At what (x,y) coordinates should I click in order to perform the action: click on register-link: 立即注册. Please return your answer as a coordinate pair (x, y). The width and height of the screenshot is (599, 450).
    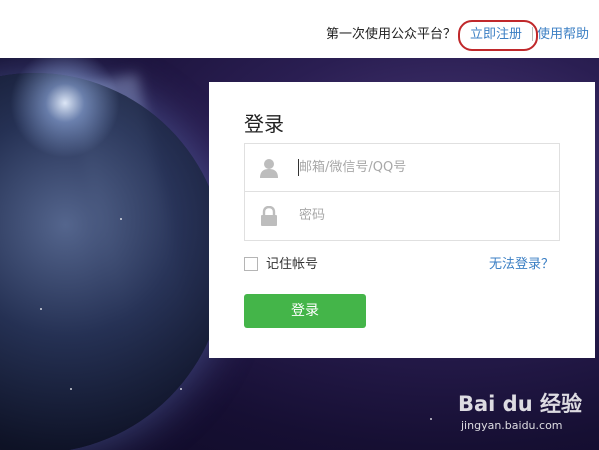
    Looking at the image, I should click on (496, 35).